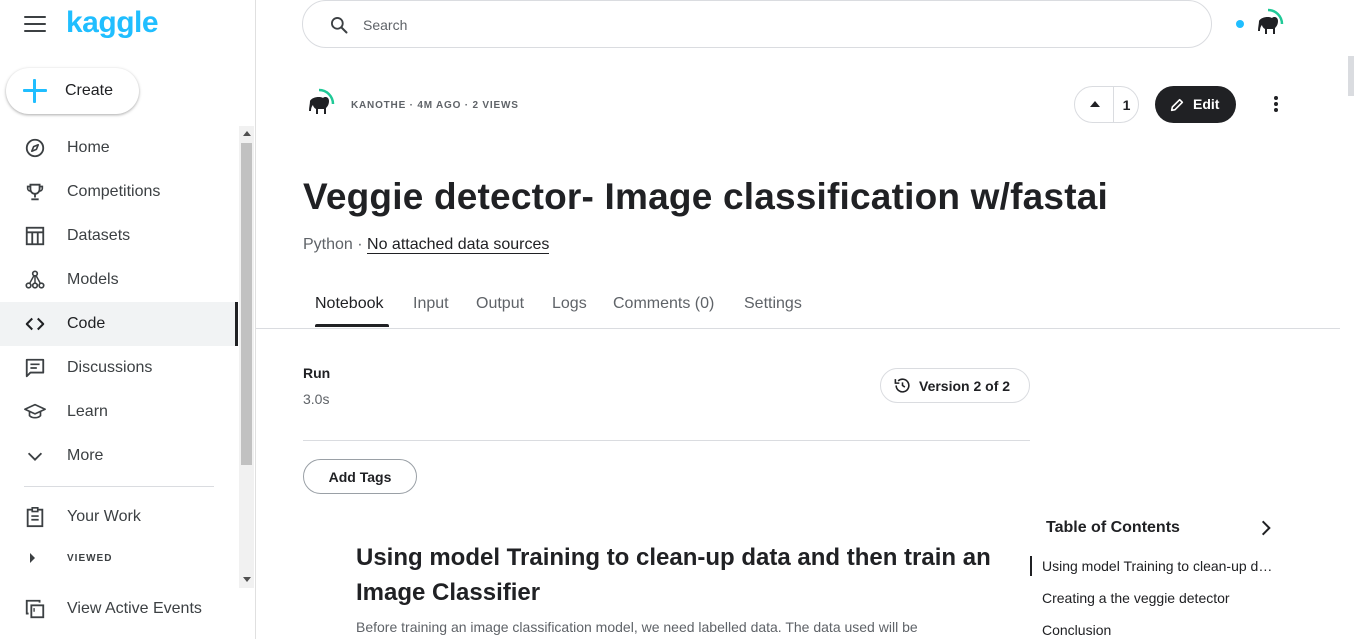  I want to click on avatar, so click(1268, 24).